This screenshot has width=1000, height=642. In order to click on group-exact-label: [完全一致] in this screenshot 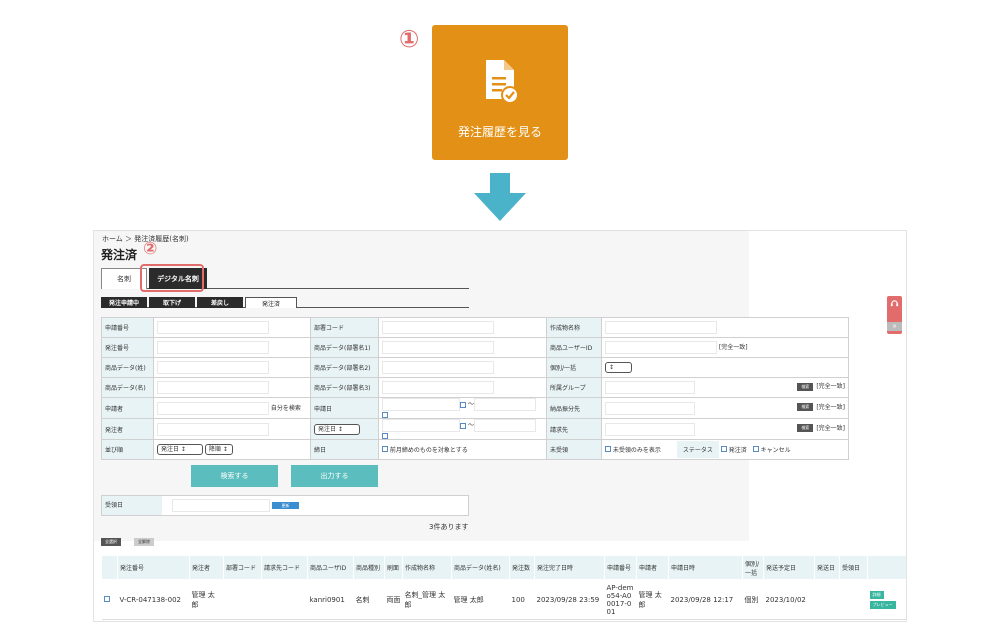, I will do `click(830, 386)`.